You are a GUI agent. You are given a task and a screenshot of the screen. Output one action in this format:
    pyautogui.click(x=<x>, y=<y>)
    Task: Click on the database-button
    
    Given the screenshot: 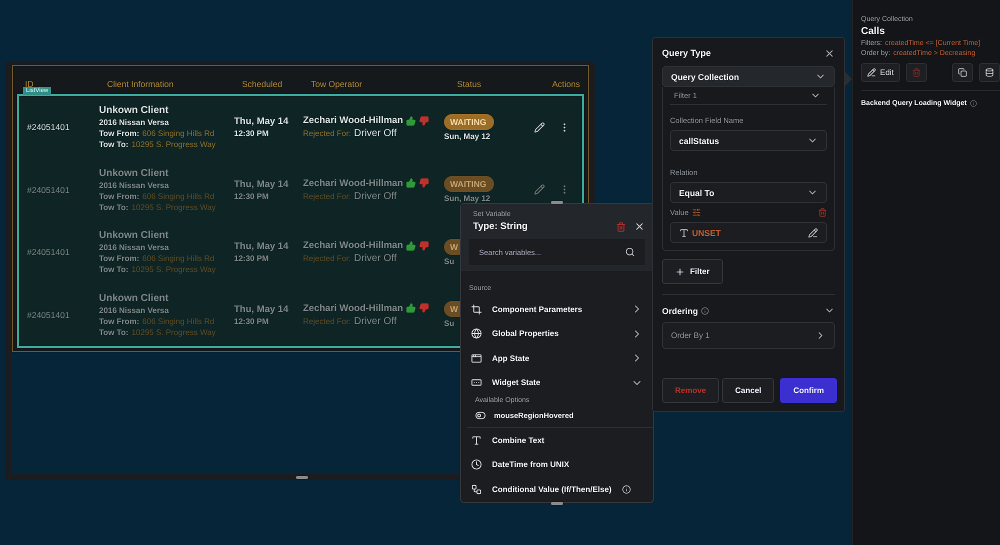 What is the action you would take?
    pyautogui.click(x=989, y=72)
    